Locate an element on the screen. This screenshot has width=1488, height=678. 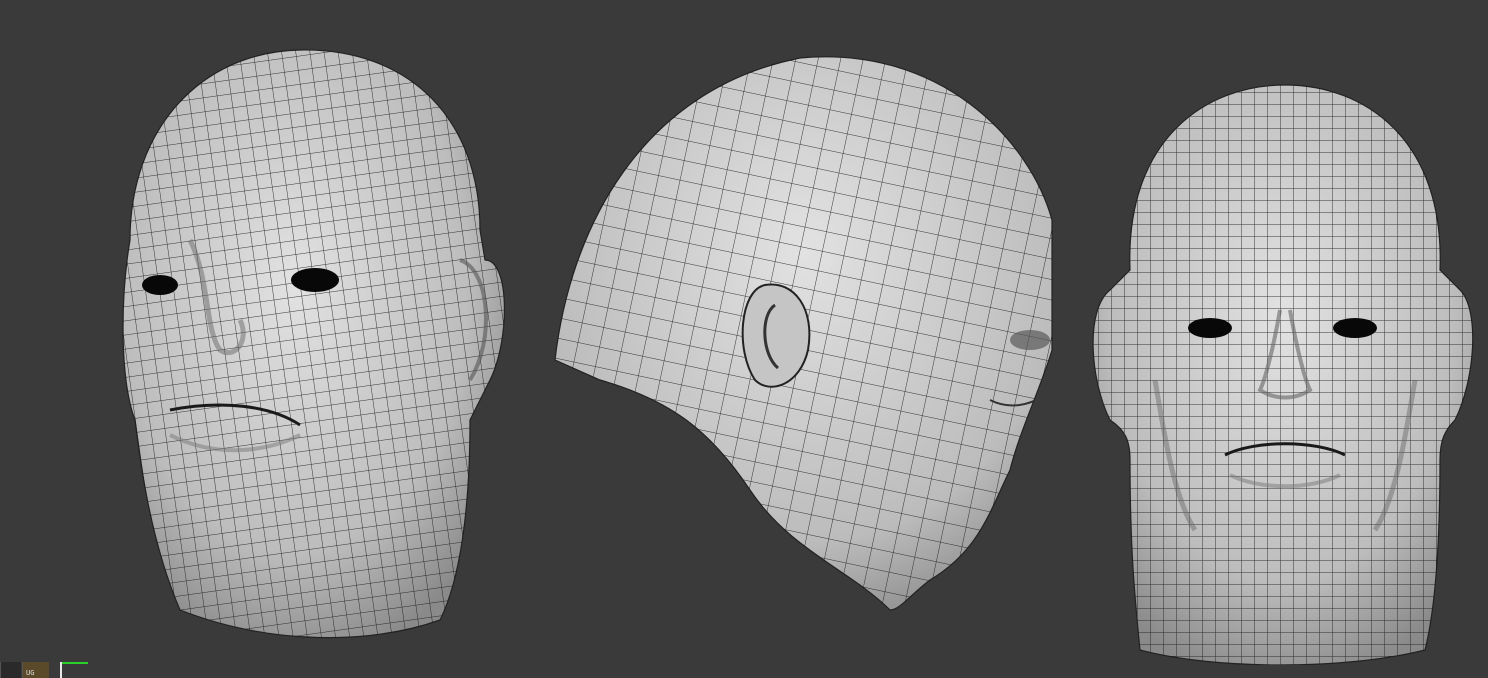
status-indicator is located at coordinates (75, 663).